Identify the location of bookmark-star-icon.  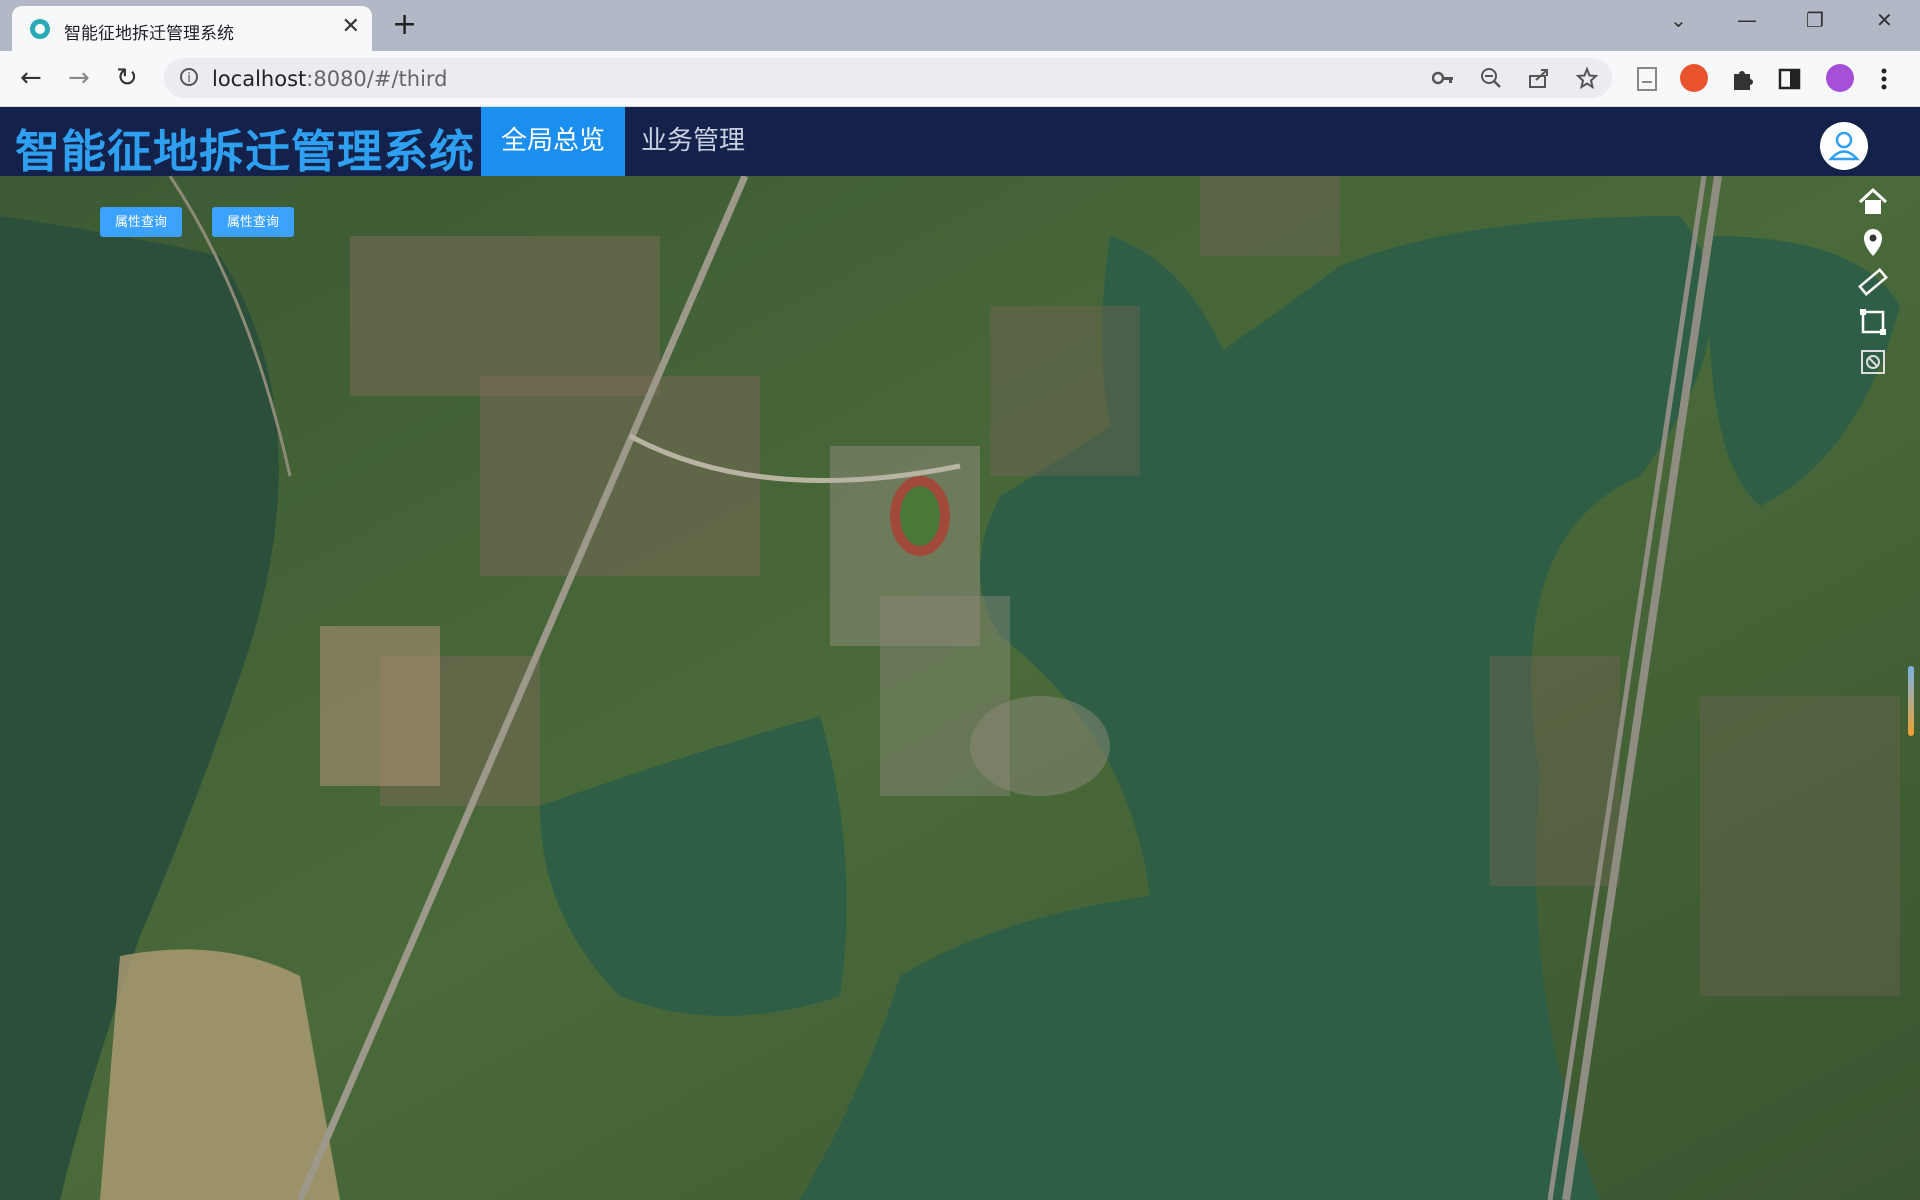
(1587, 78).